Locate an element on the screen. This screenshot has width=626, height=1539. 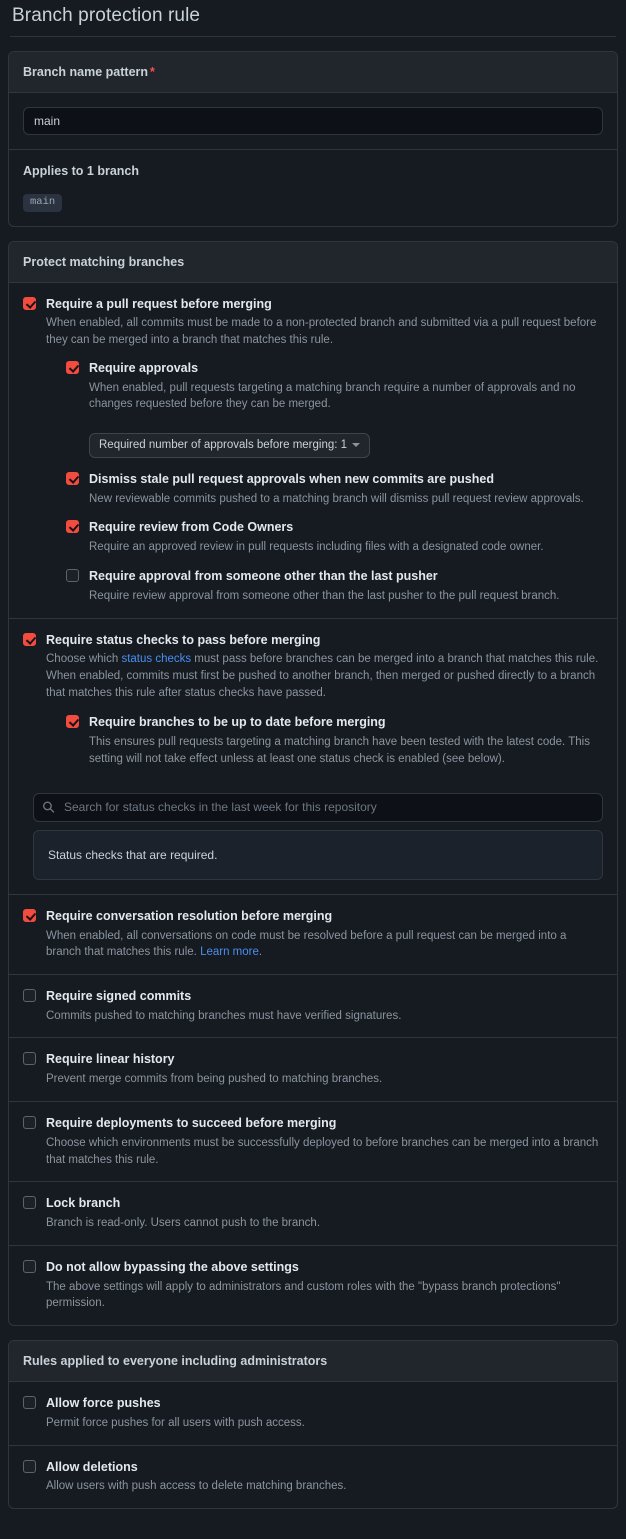
page-title: Branch protection rule is located at coordinates (106, 15).